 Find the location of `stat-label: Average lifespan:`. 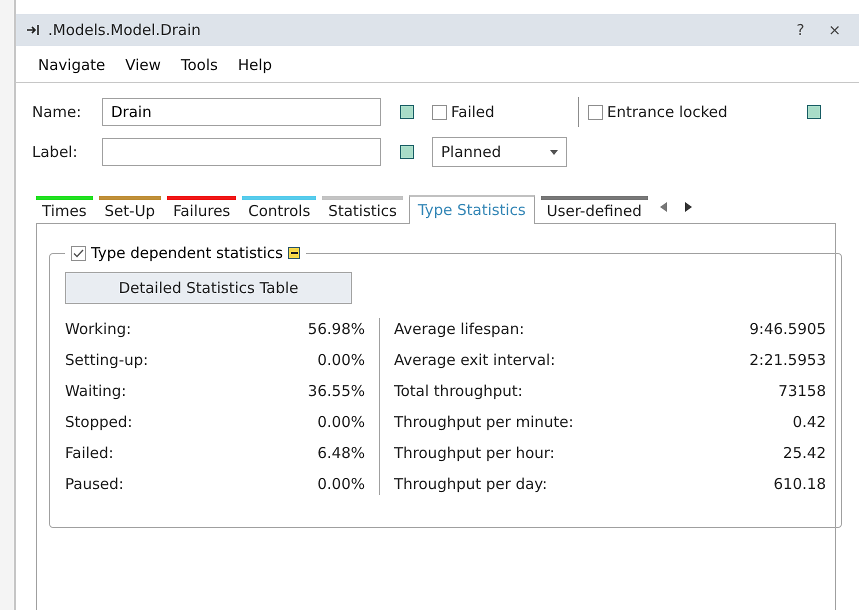

stat-label: Average lifespan: is located at coordinates (460, 329).